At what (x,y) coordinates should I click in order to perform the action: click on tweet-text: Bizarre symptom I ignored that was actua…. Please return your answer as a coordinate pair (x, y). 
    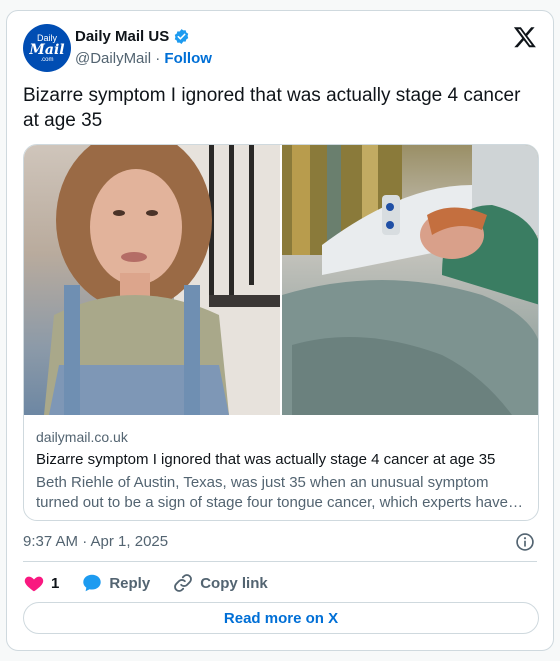
    Looking at the image, I should click on (272, 108).